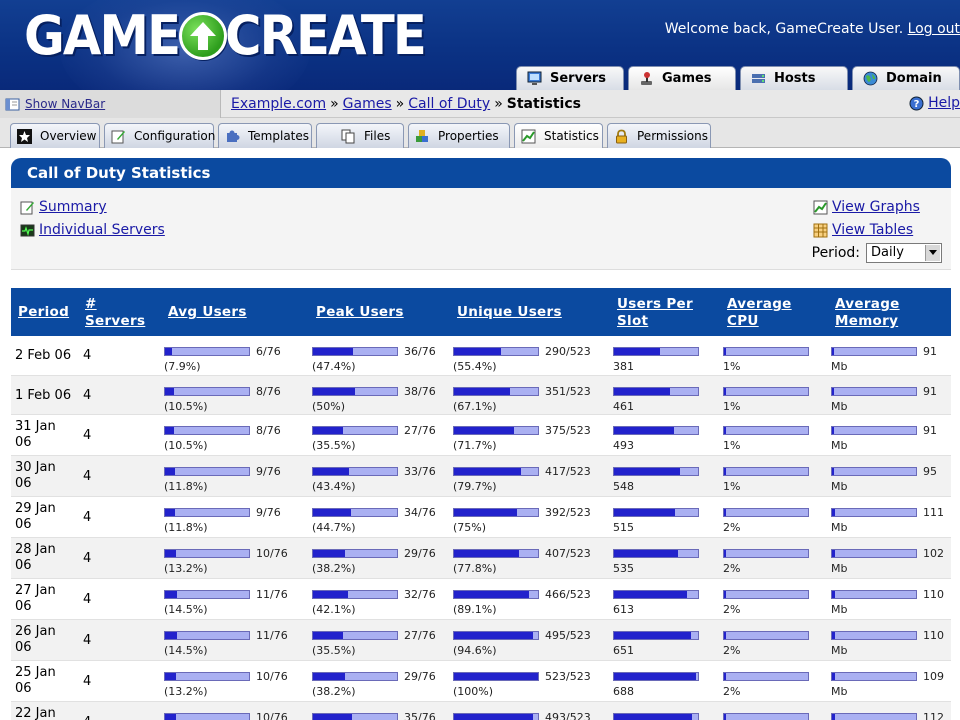 The width and height of the screenshot is (960, 720). What do you see at coordinates (102, 230) in the screenshot?
I see `individual-servers-link: Individual Servers` at bounding box center [102, 230].